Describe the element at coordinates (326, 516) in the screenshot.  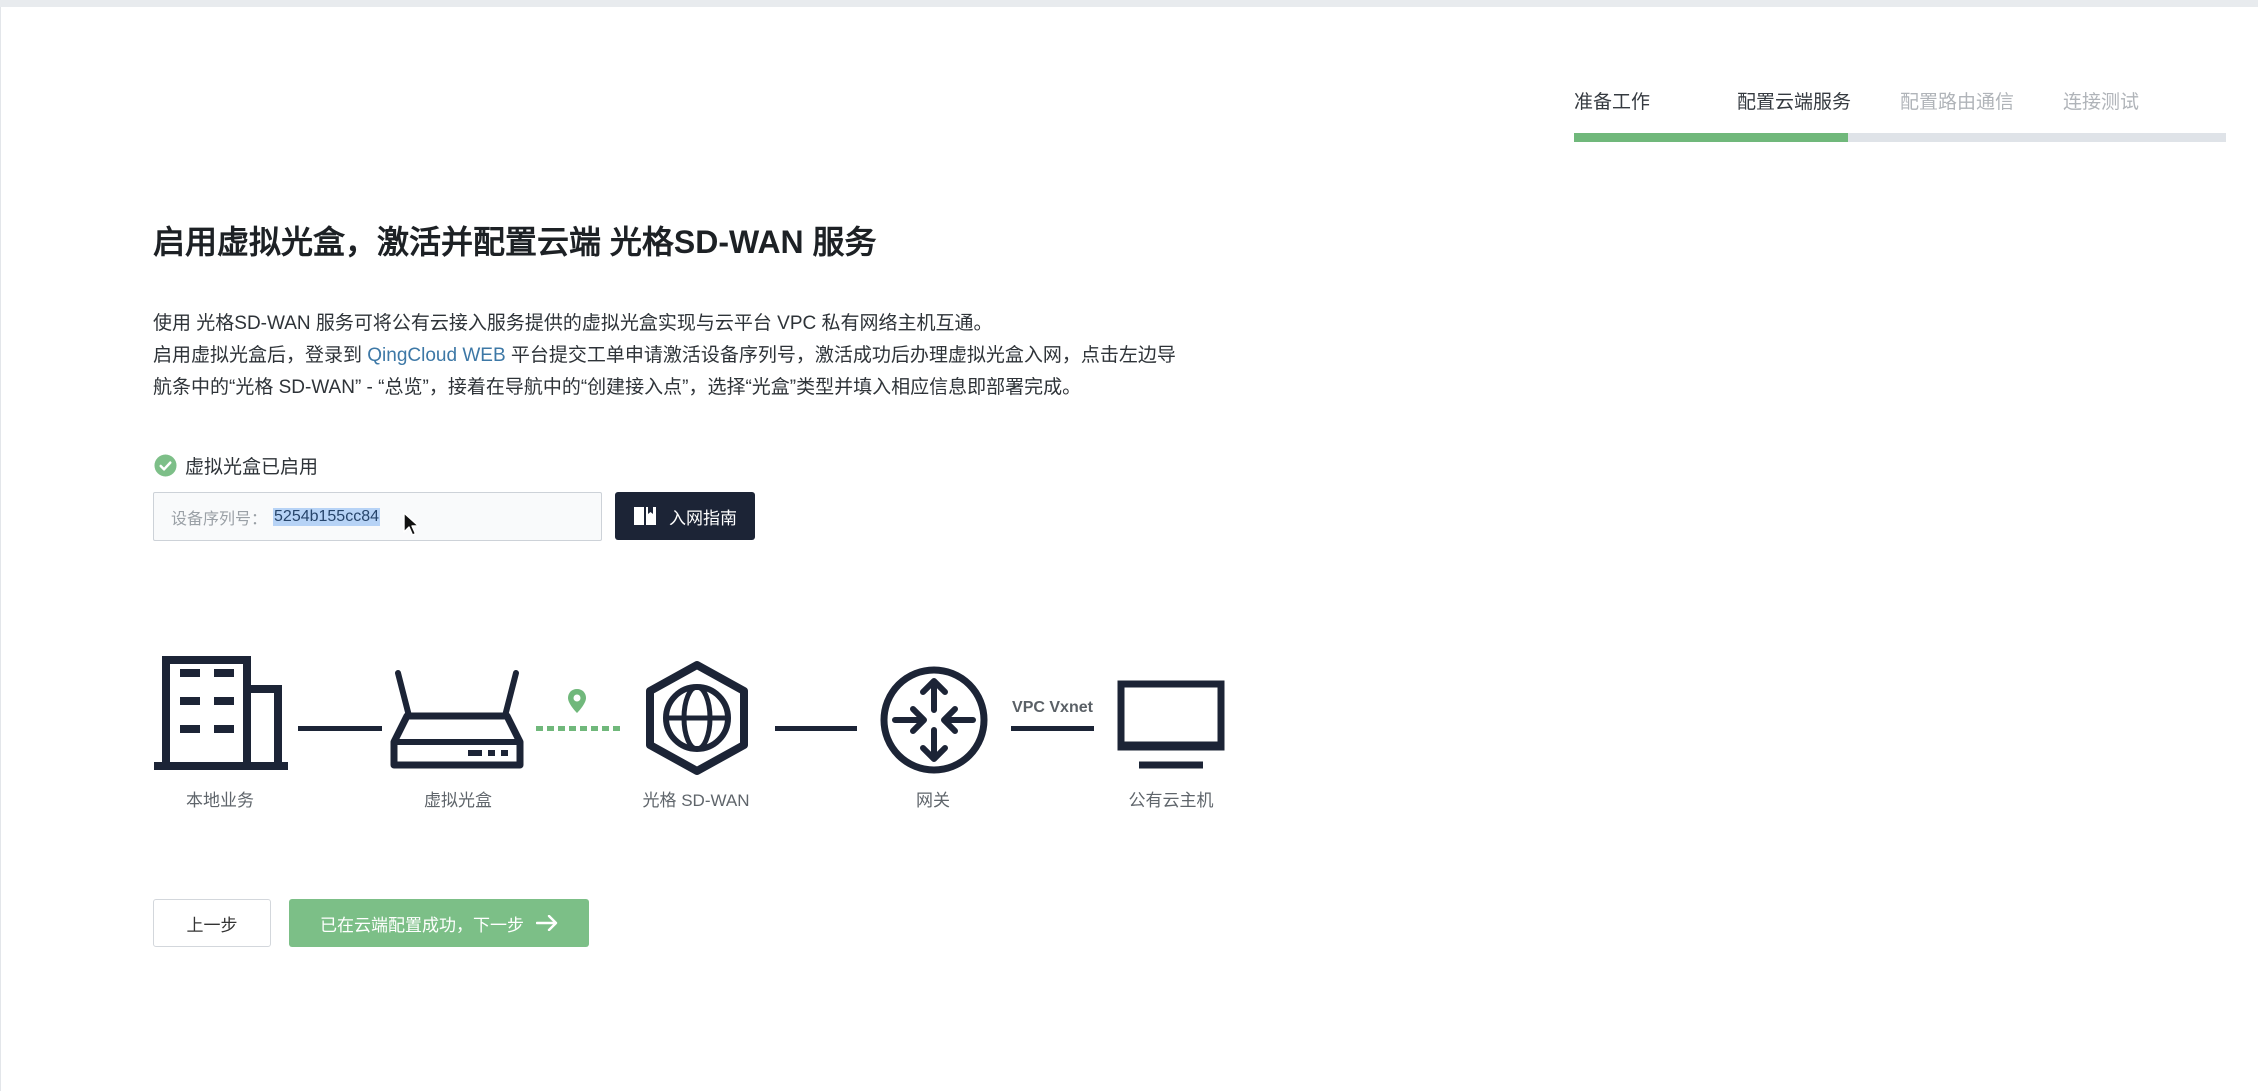
I see `serial-number-value: 5254b155cc84` at that location.